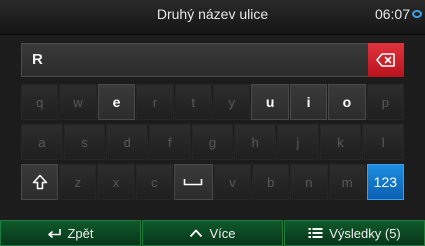 The image size is (425, 246). What do you see at coordinates (37, 59) in the screenshot?
I see `search-input-value: R` at bounding box center [37, 59].